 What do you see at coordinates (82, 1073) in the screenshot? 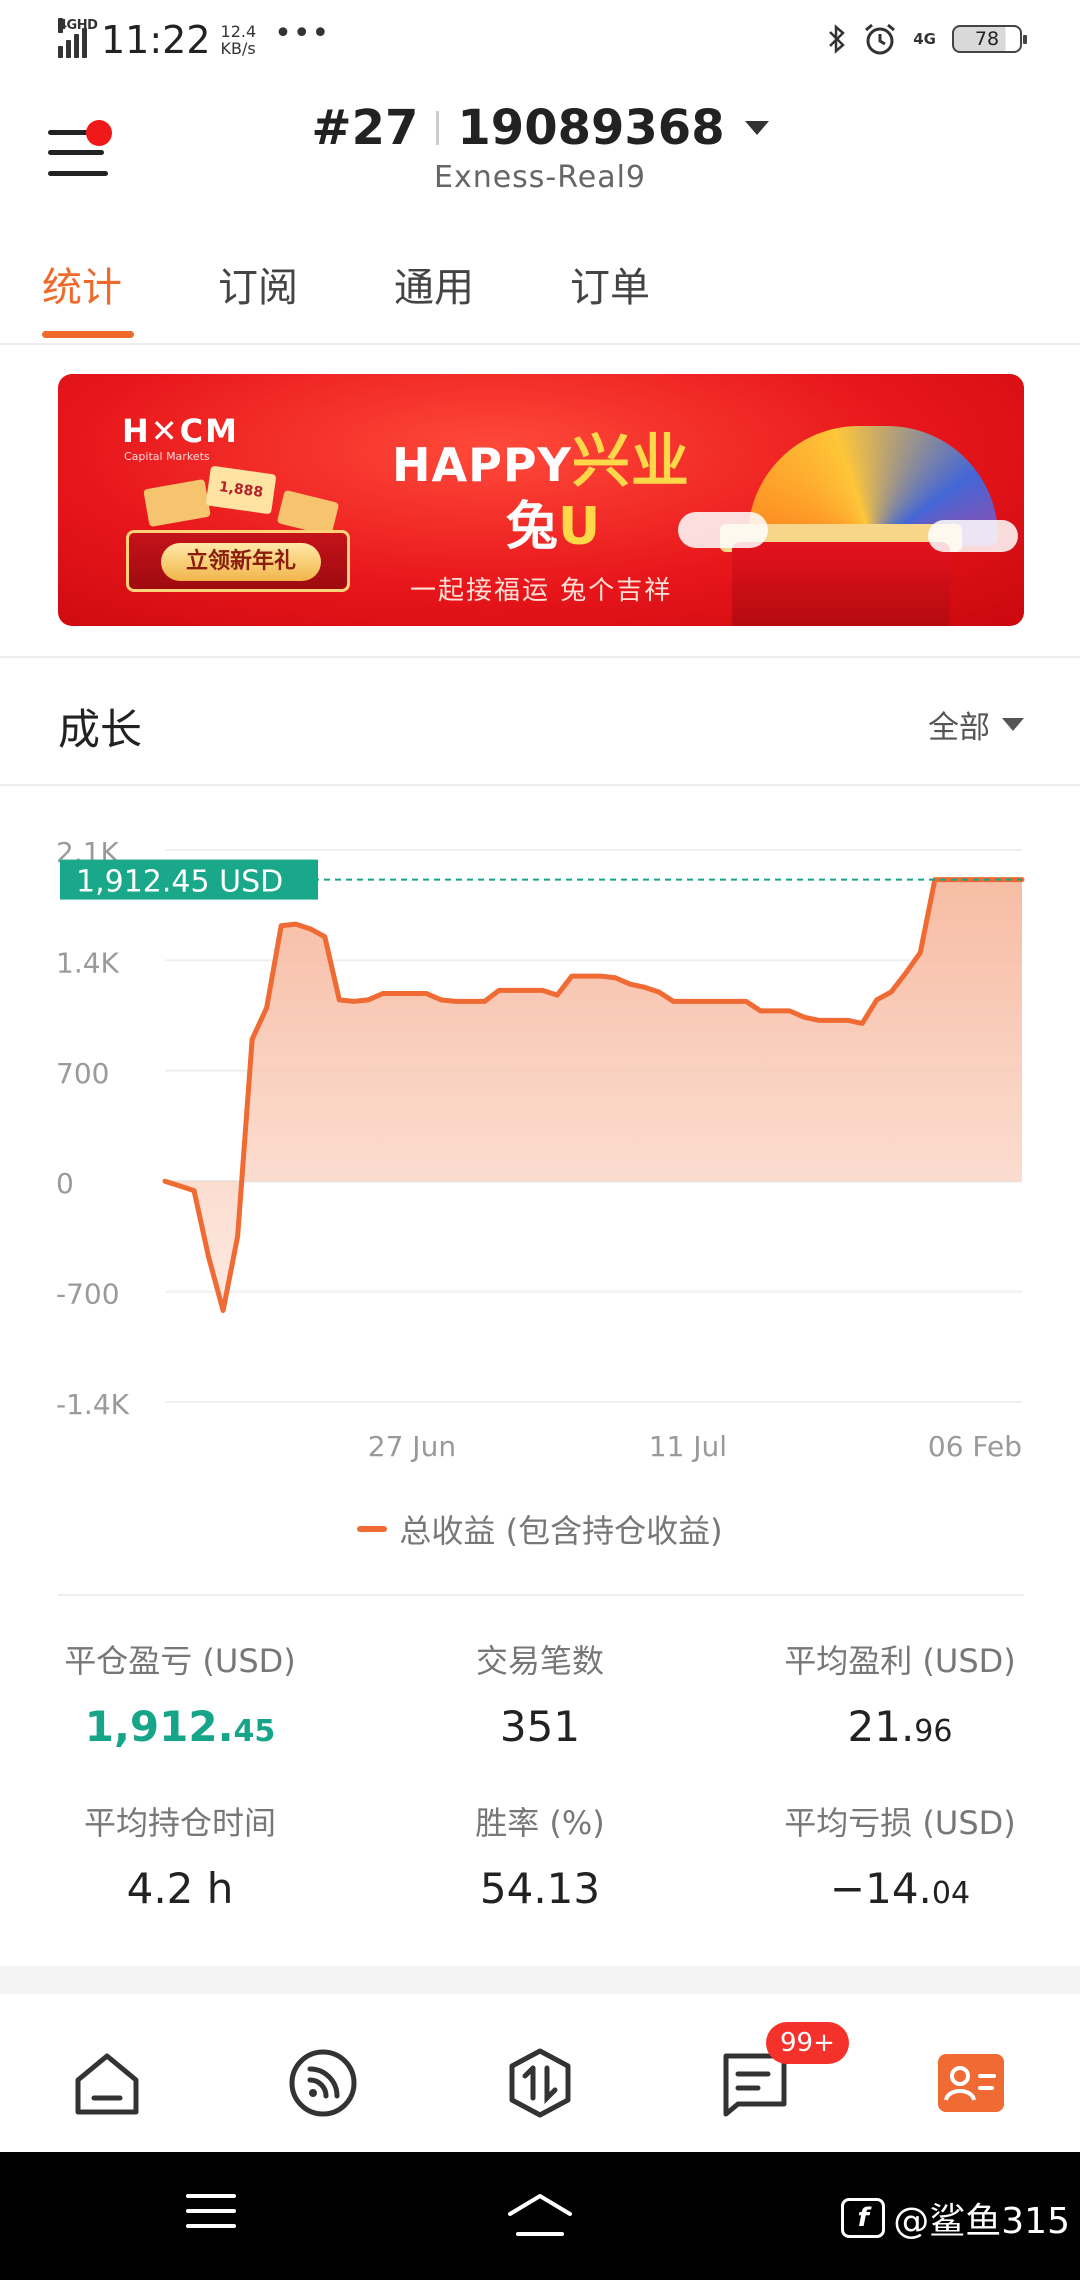
I see `y-tick-label: 700` at bounding box center [82, 1073].